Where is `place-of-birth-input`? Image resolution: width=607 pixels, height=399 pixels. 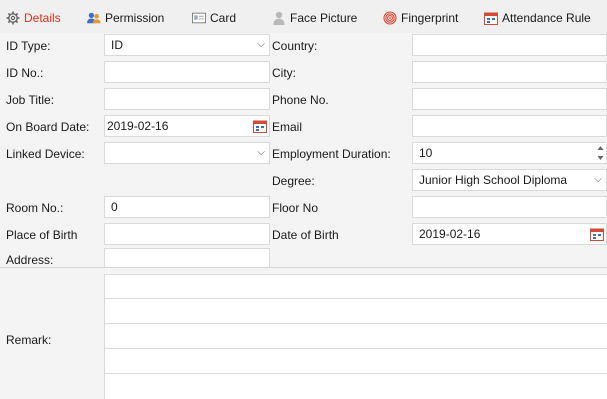 place-of-birth-input is located at coordinates (187, 234).